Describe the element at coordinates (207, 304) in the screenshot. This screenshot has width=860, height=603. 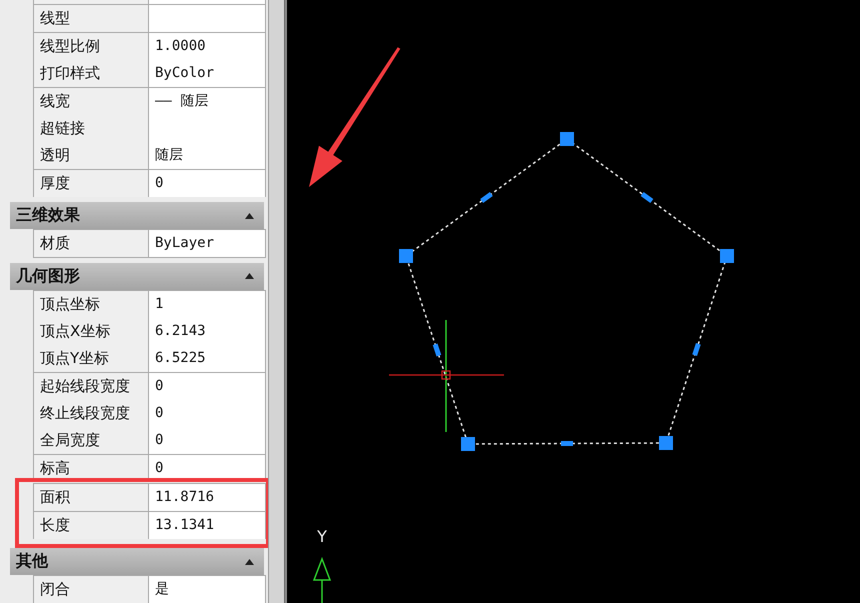
I see `property-value: 1` at that location.